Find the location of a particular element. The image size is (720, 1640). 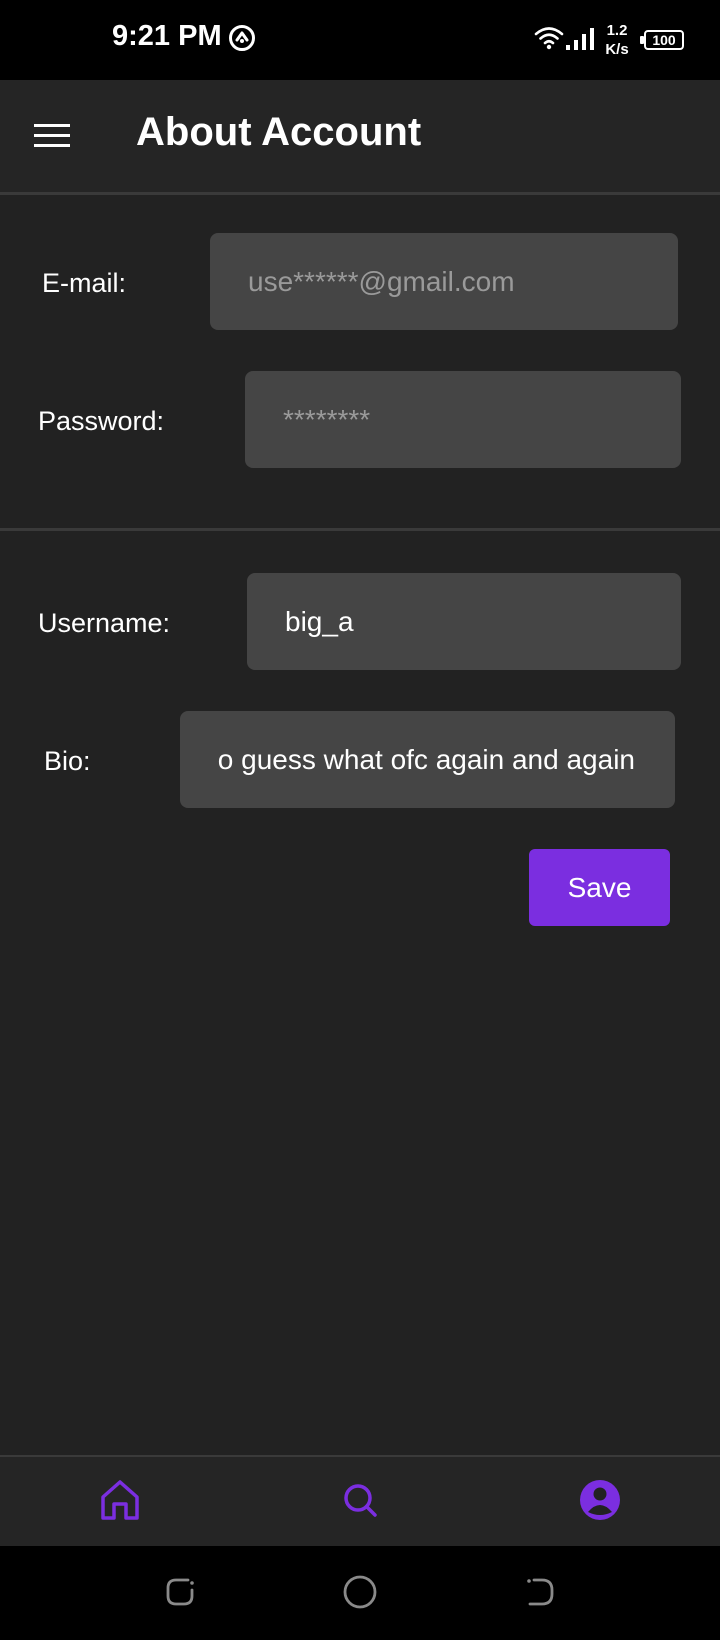

username-value: big_a is located at coordinates (319, 621).